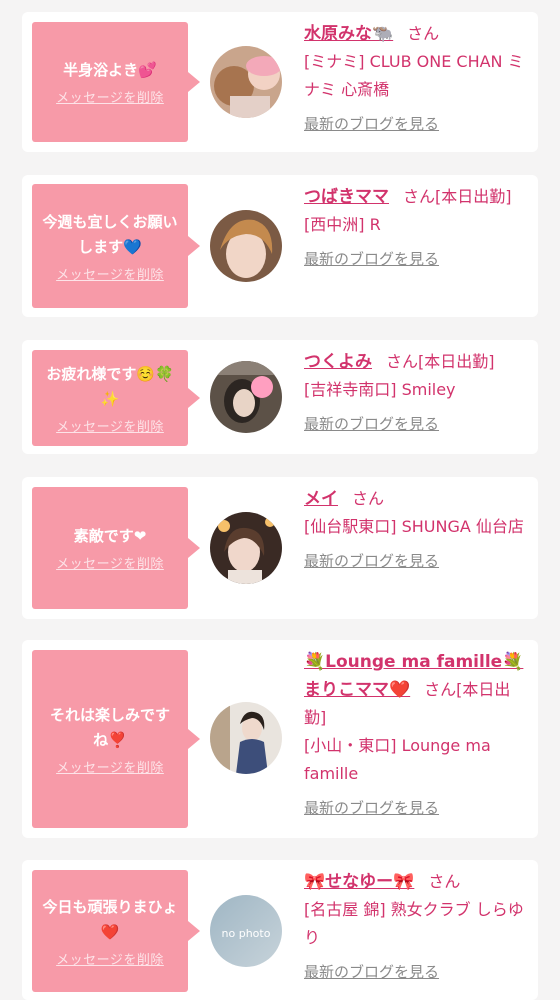 The image size is (560, 1000). Describe the element at coordinates (321, 499) in the screenshot. I see `sender-name-link: メイ` at that location.